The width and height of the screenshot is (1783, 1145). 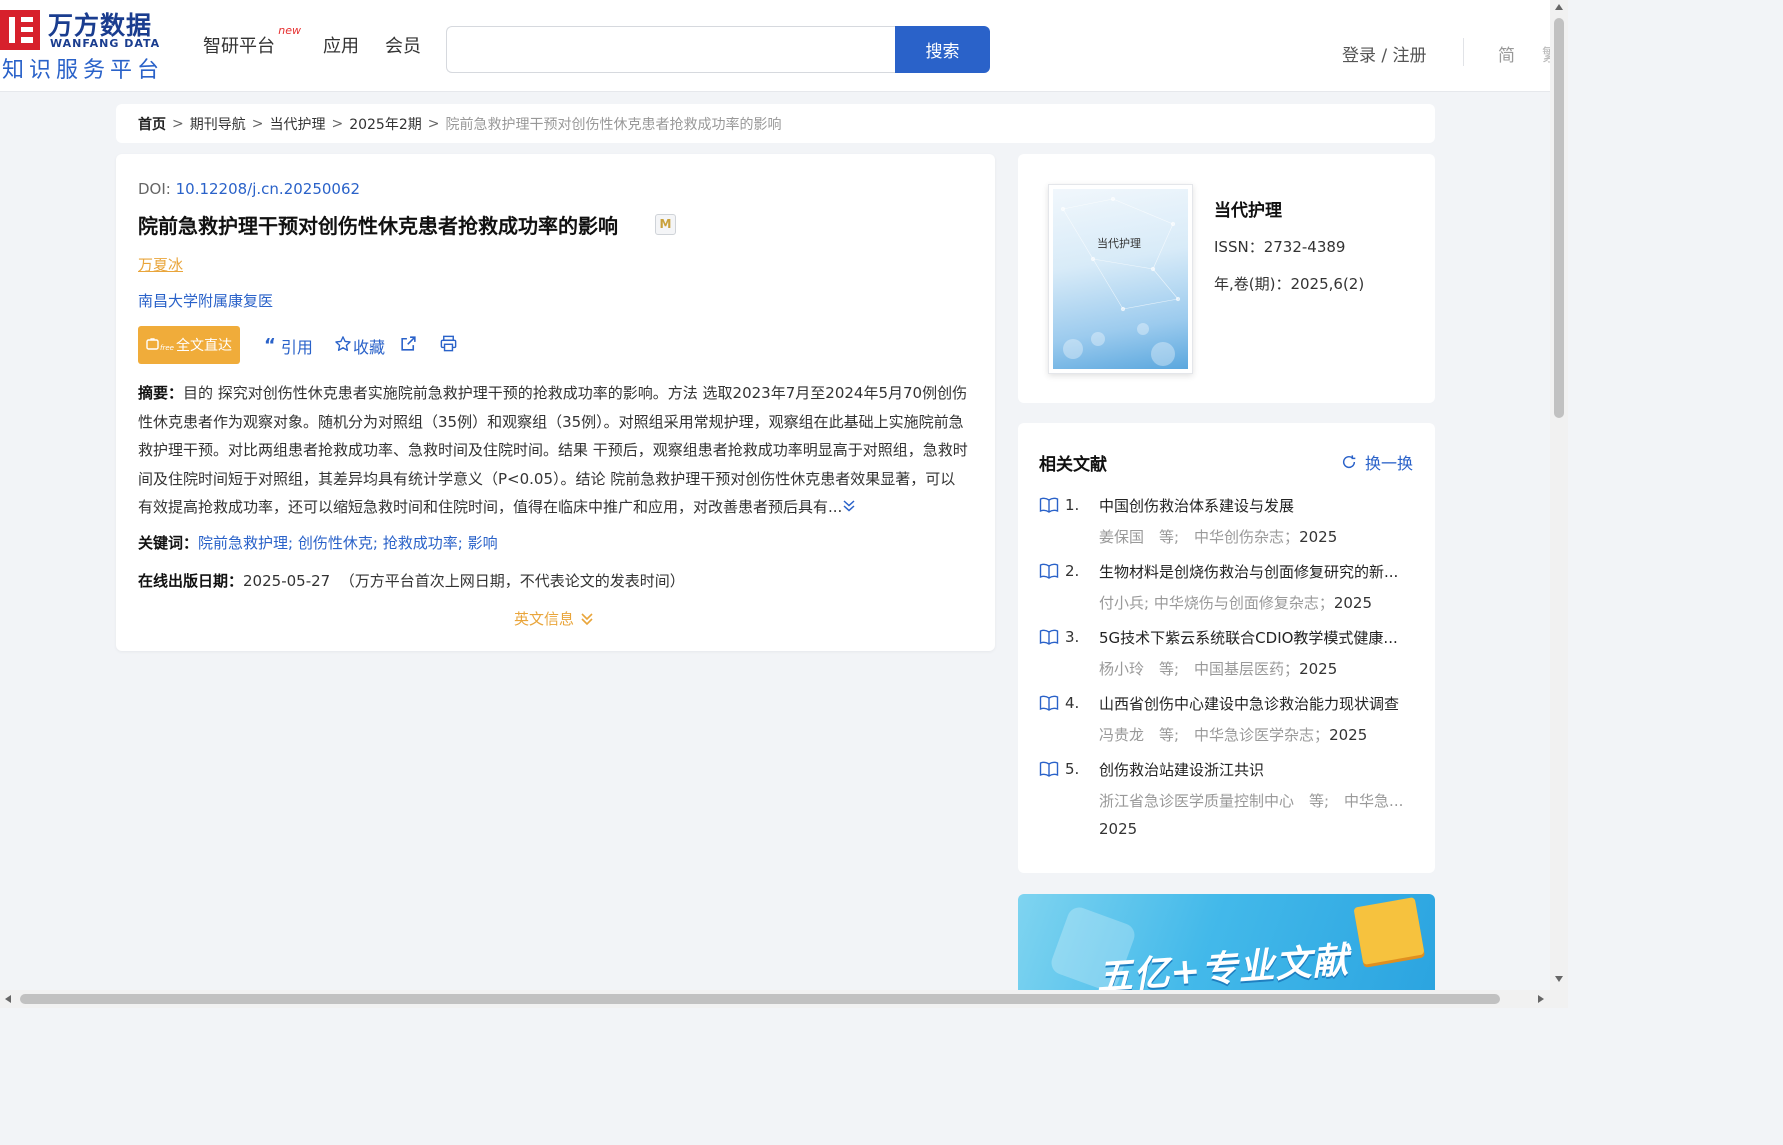 I want to click on keyword-link: 院前急救护理, so click(x=243, y=543).